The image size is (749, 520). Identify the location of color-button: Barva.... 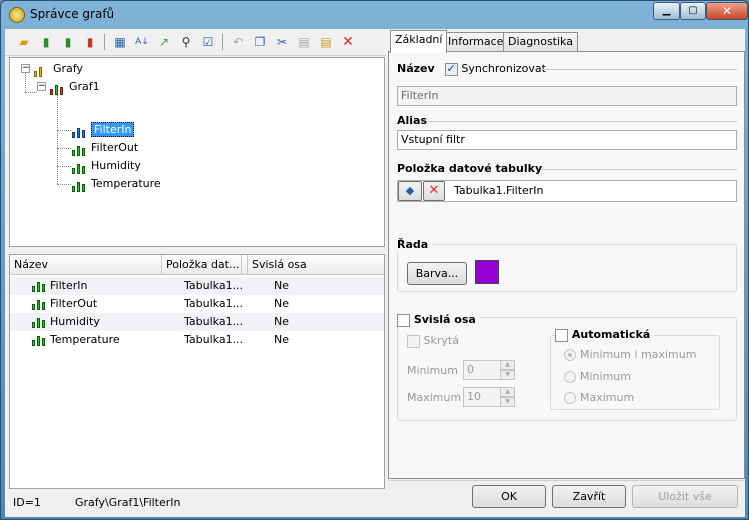
(437, 273).